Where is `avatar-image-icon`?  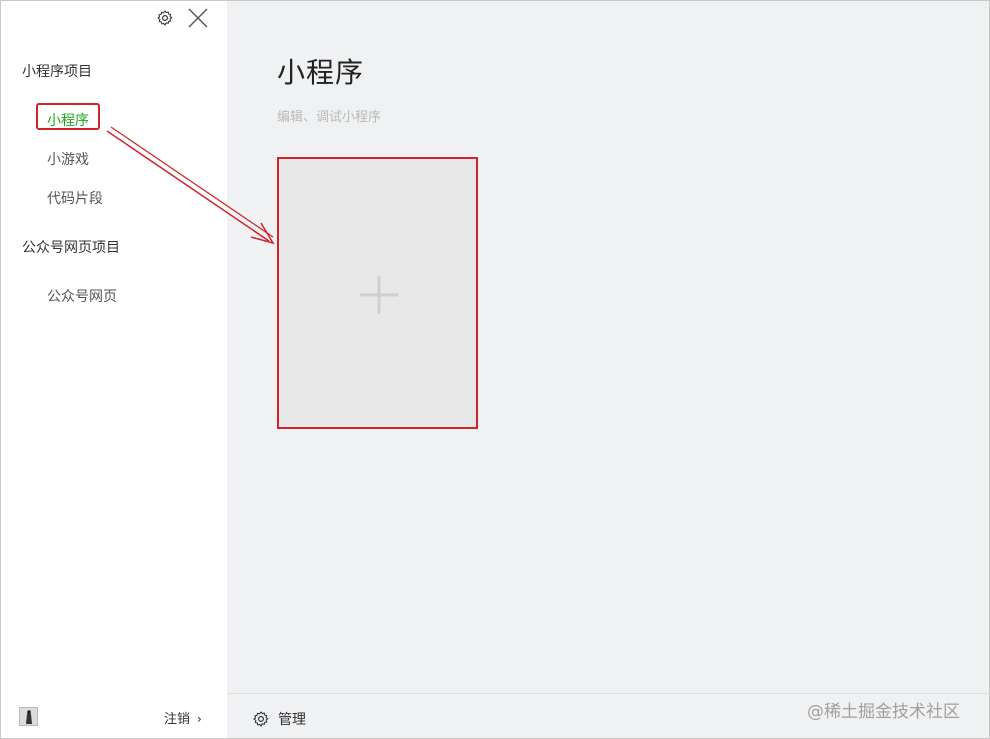 avatar-image-icon is located at coordinates (28, 716).